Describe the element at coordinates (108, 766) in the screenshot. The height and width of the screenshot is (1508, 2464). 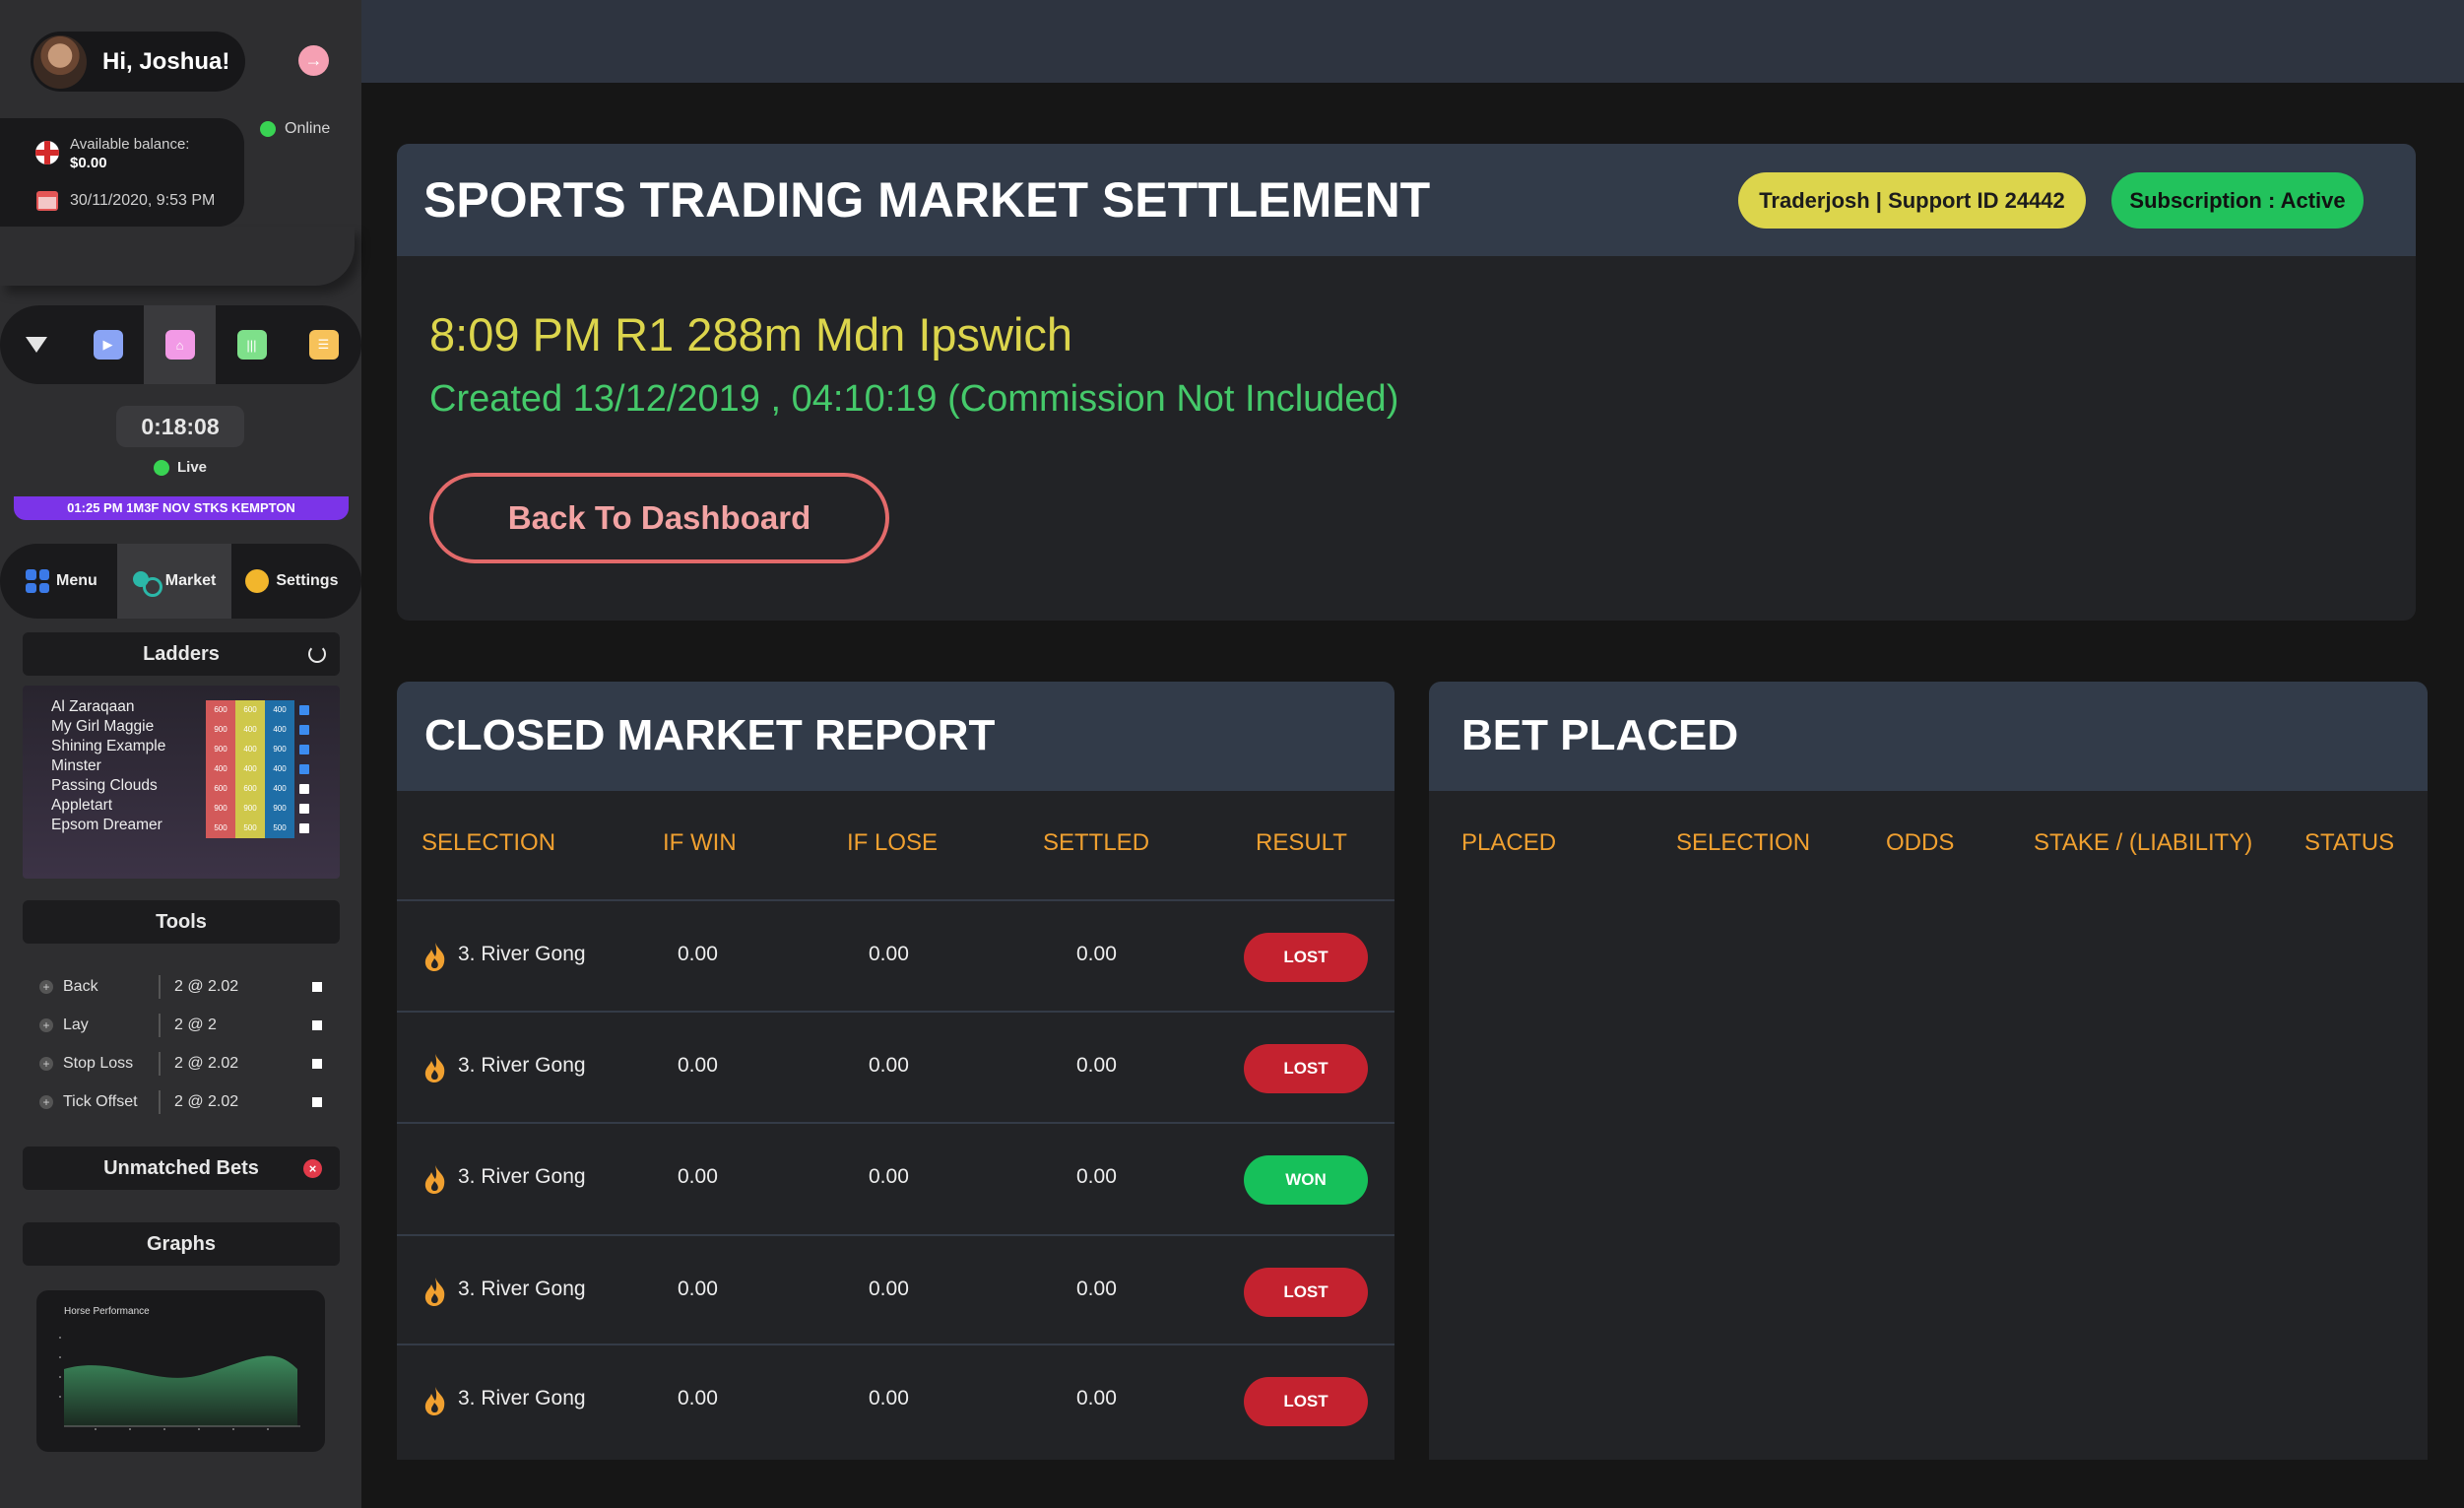
I see `ladder-runner-name: Minster` at that location.